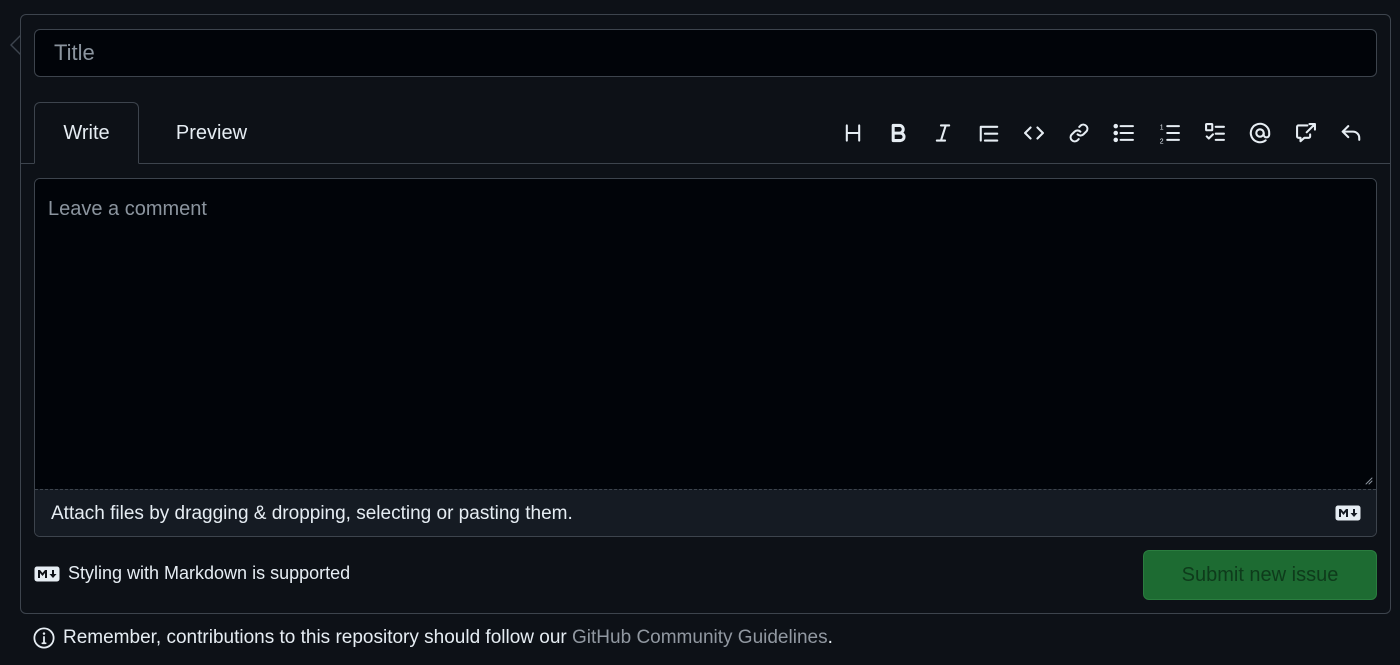 The height and width of the screenshot is (665, 1400). What do you see at coordinates (211, 133) in the screenshot?
I see `tab-preview: Preview` at bounding box center [211, 133].